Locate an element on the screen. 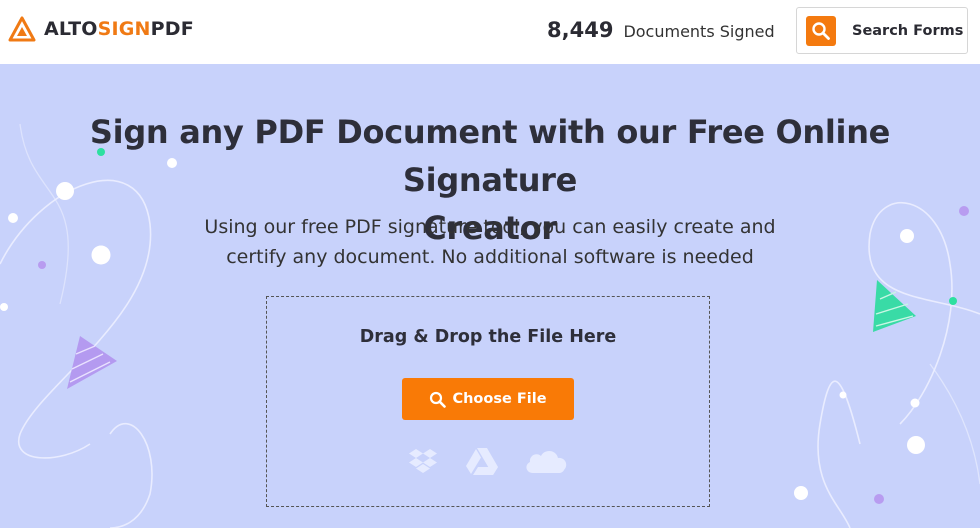  drop-zone-label: Drag & Drop the File Here is located at coordinates (488, 337).